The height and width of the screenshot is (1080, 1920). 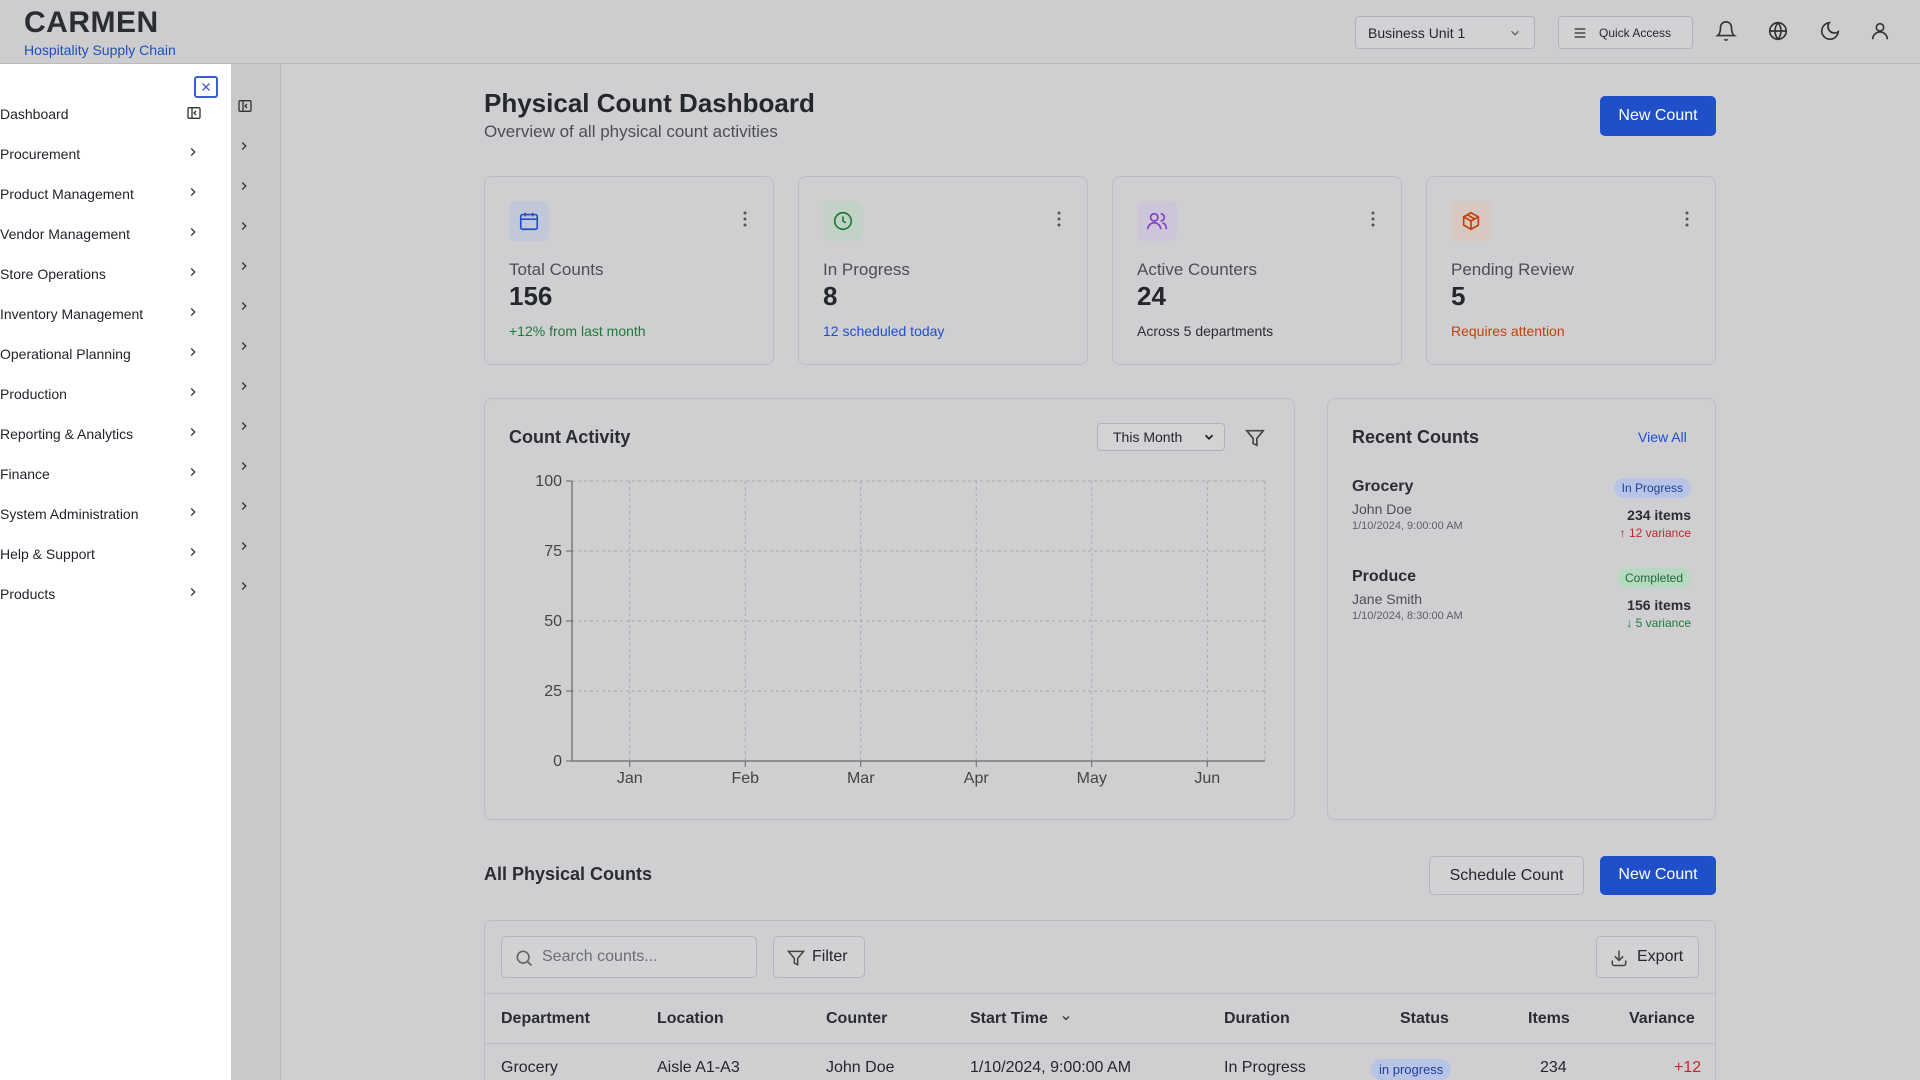 I want to click on sidebar-item-label: Inventory Management, so click(x=72, y=314).